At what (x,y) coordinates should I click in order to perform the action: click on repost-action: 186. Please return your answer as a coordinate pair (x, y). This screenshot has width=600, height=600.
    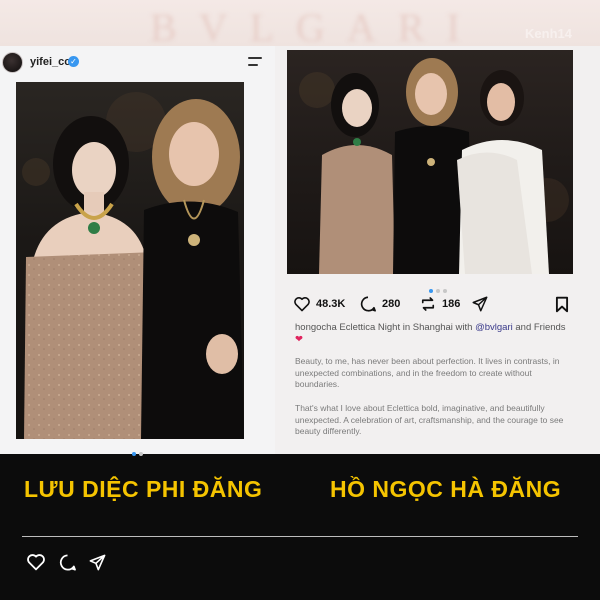
    Looking at the image, I should click on (439, 304).